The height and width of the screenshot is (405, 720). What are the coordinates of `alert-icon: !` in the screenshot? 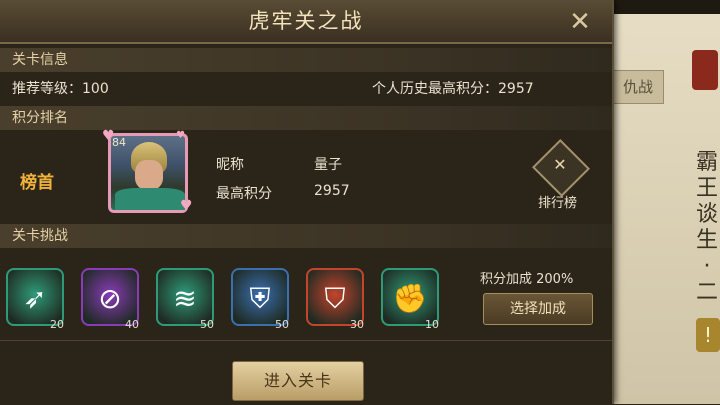 It's located at (708, 335).